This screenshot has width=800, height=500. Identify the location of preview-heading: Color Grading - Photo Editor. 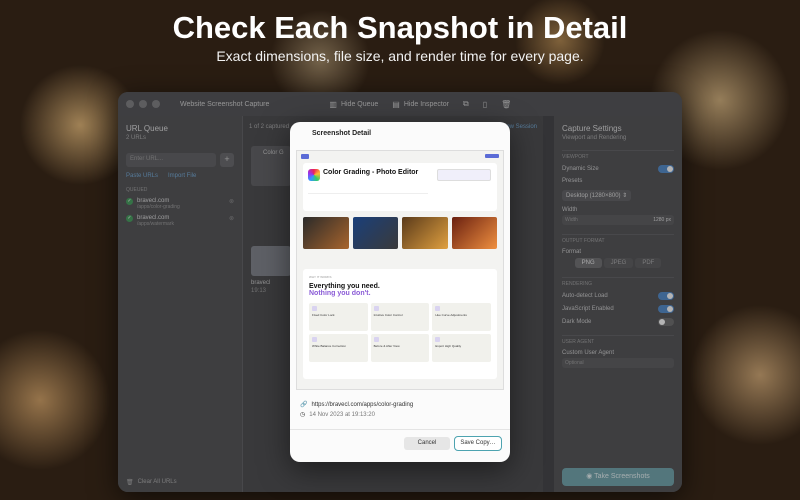
(371, 172).